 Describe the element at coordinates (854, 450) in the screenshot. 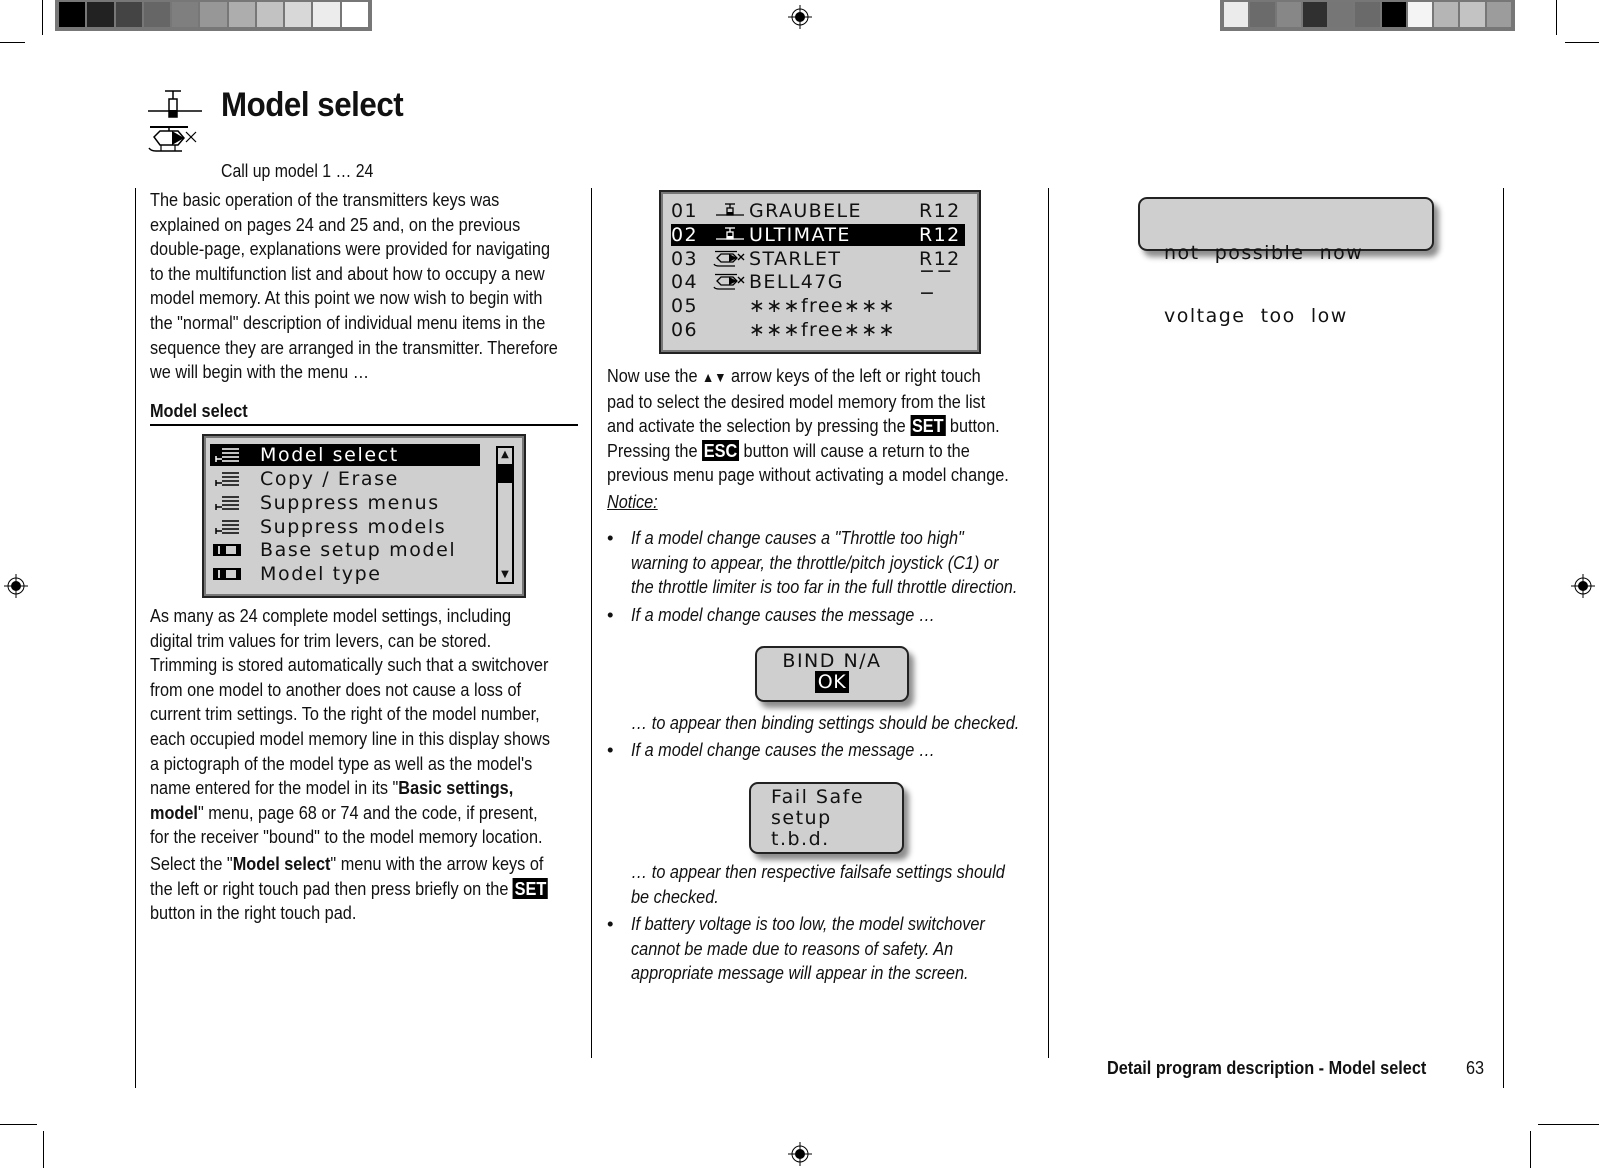

I see `text-span: button will cause a return to the` at that location.